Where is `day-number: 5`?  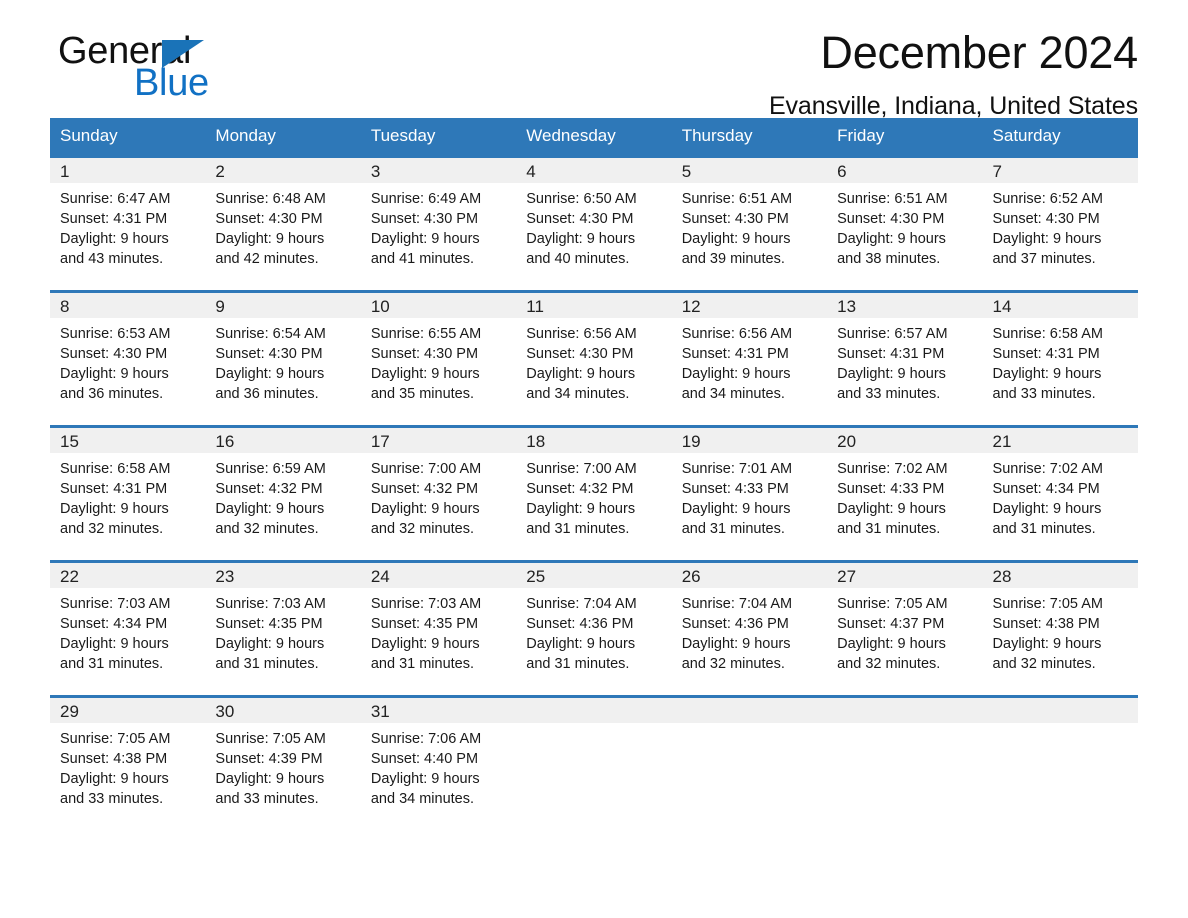
day-number: 5 is located at coordinates (686, 171).